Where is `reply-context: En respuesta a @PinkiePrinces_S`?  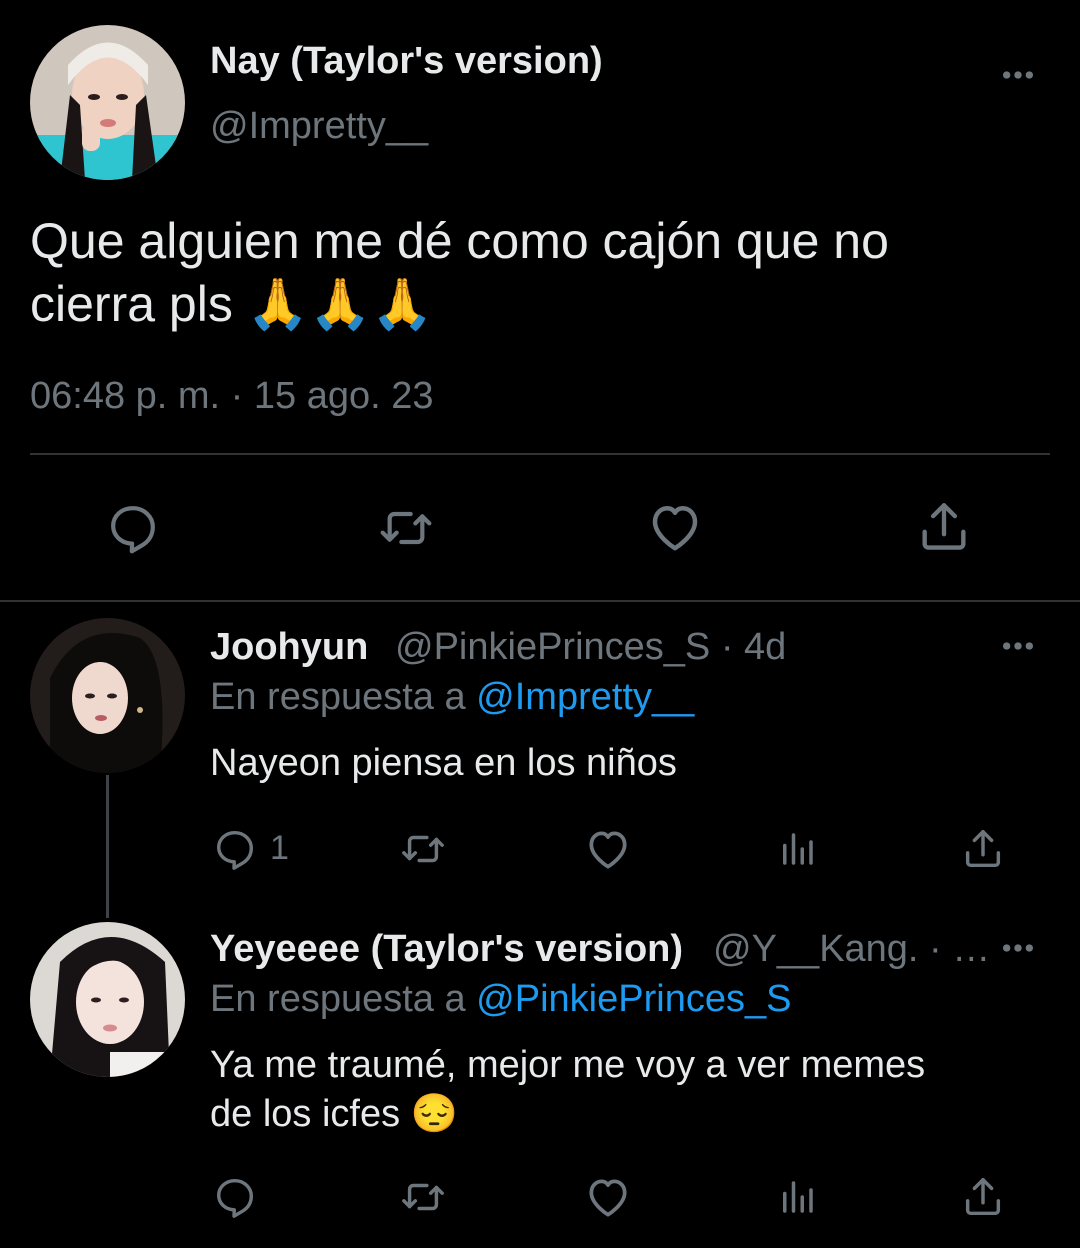 reply-context: En respuesta a @PinkiePrinces_S is located at coordinates (500, 999).